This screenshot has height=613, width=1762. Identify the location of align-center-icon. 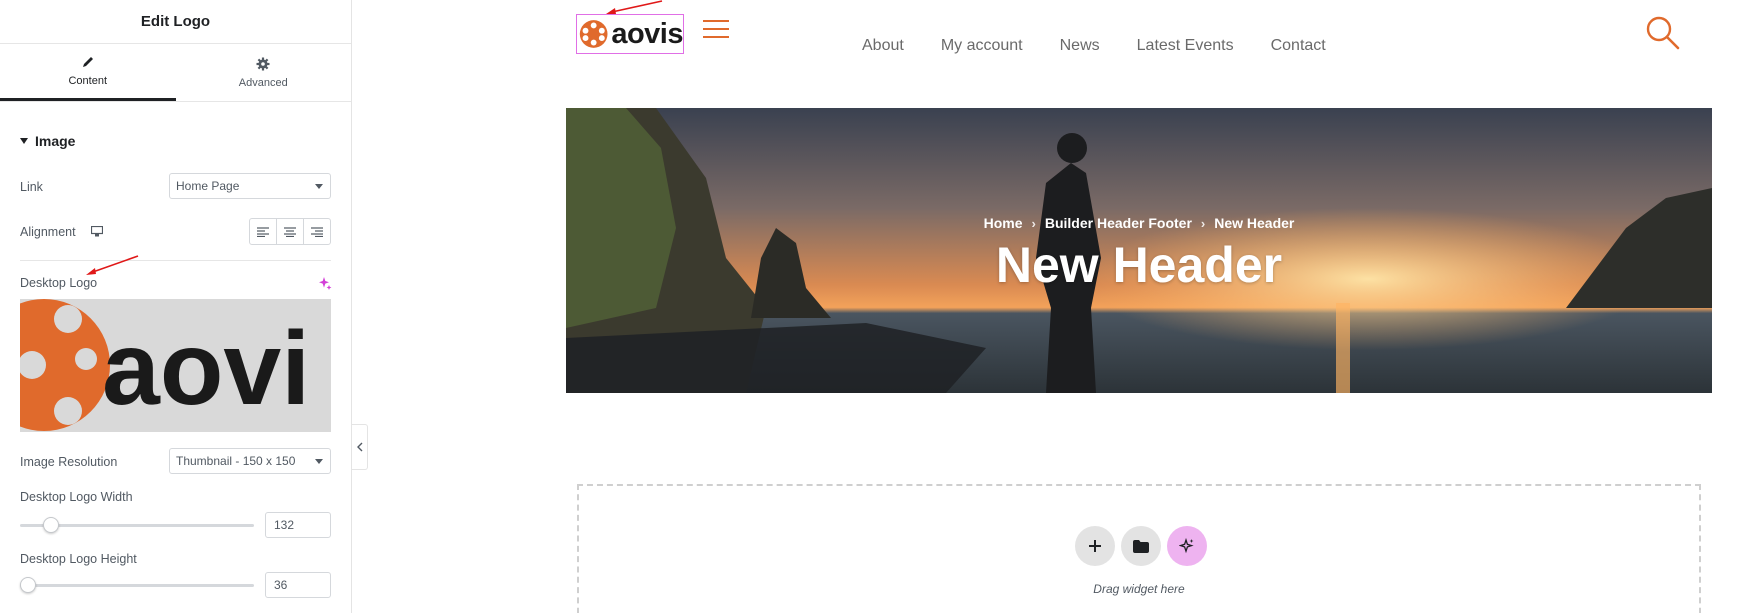
(290, 231).